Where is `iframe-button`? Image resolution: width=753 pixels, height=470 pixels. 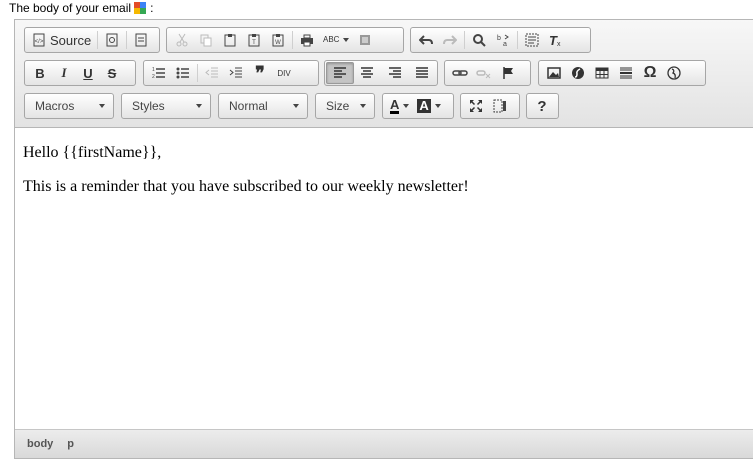 iframe-button is located at coordinates (674, 73).